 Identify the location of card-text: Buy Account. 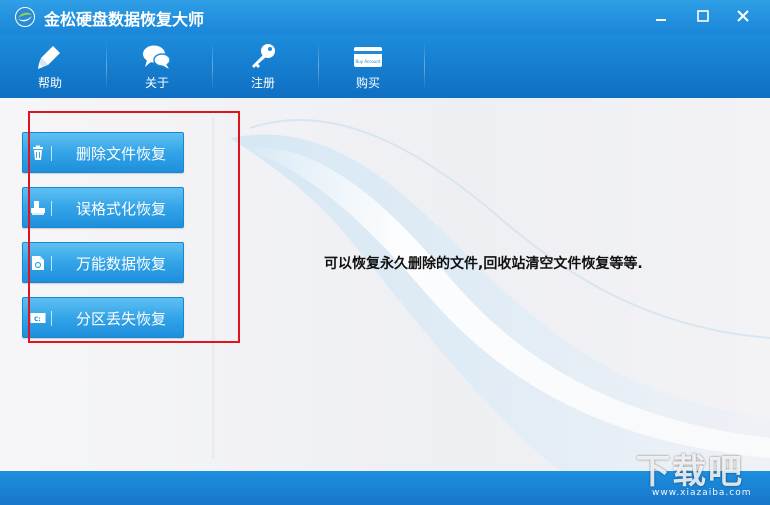
(368, 61).